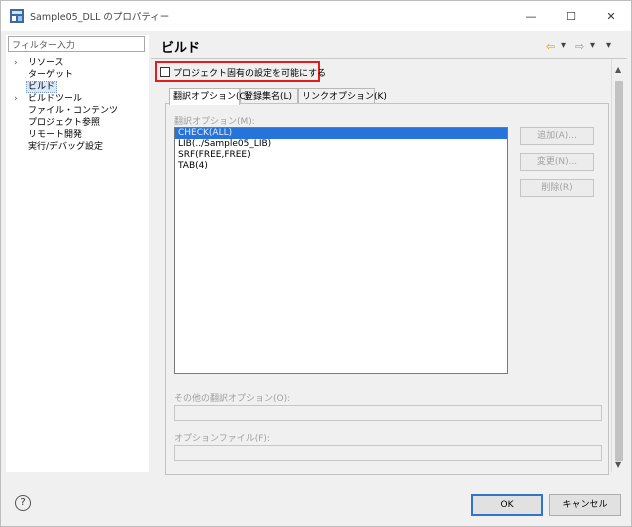 The image size is (632, 527). Describe the element at coordinates (42, 87) in the screenshot. I see `sidebar-item-label: ビルド` at that location.